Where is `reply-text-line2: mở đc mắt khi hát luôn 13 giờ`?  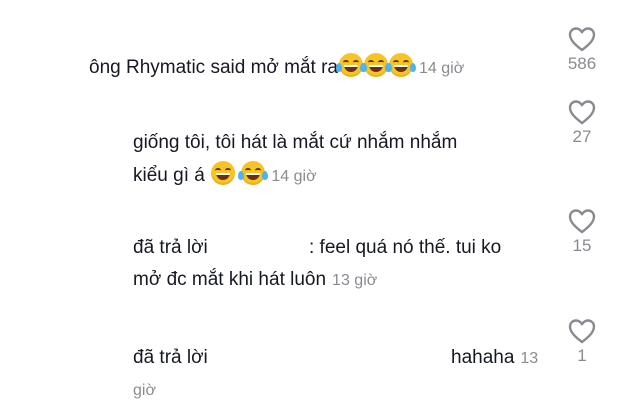 reply-text-line2: mở đc mắt khi hát luôn 13 giờ is located at coordinates (255, 280).